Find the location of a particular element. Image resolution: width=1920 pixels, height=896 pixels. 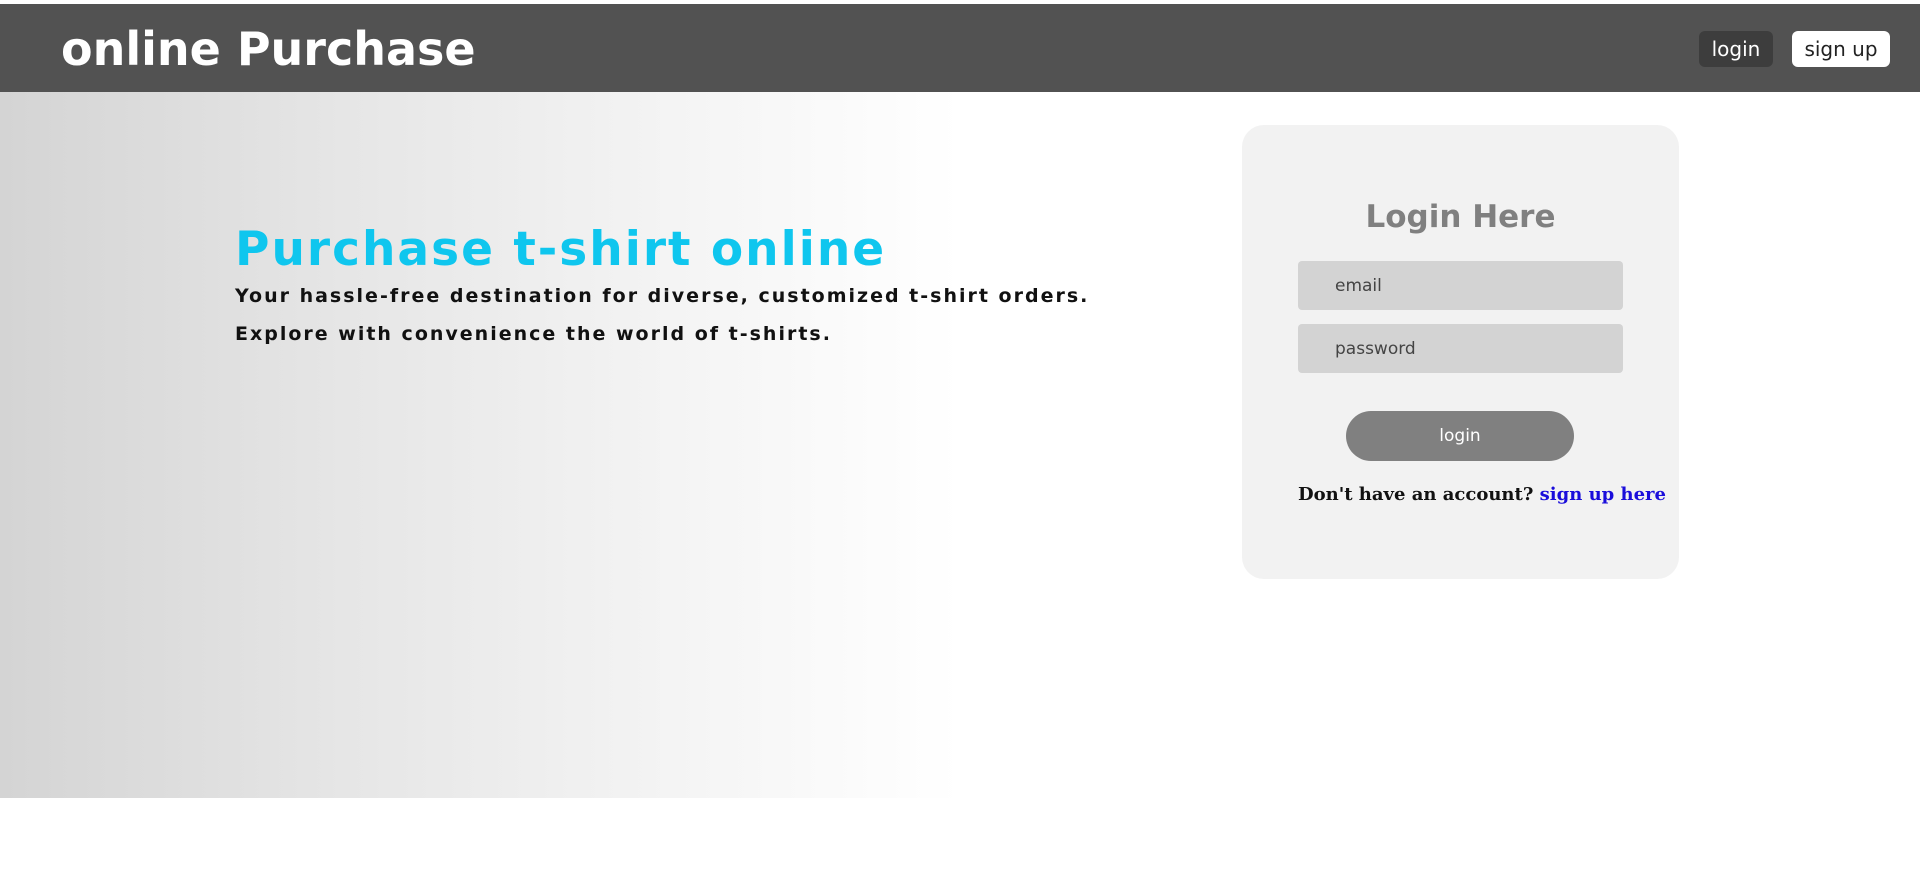

email-input is located at coordinates (1460, 285).